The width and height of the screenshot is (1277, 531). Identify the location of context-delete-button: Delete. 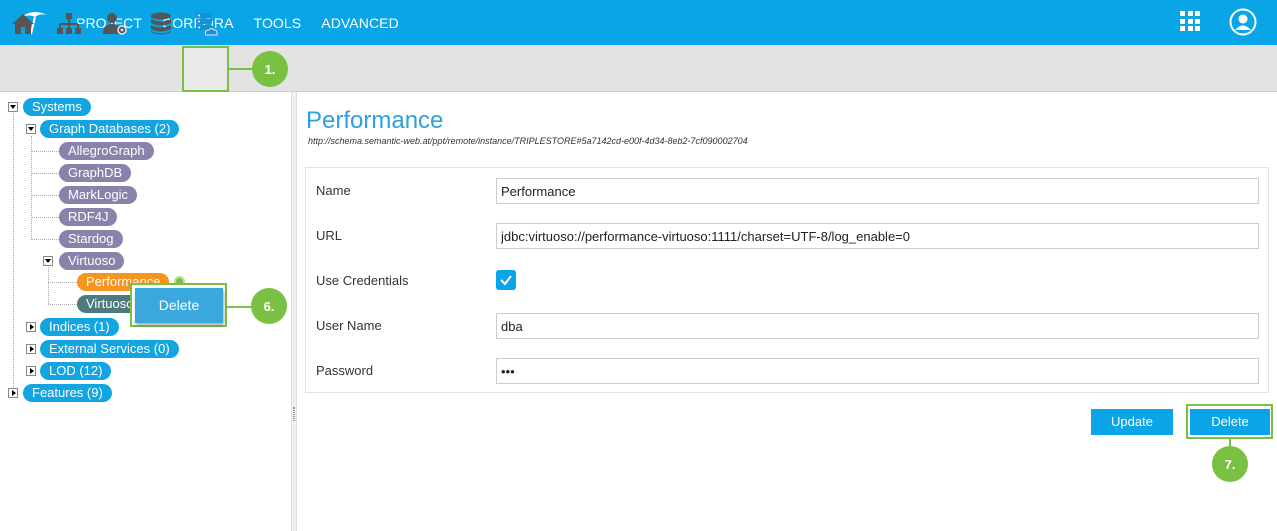
(179, 305).